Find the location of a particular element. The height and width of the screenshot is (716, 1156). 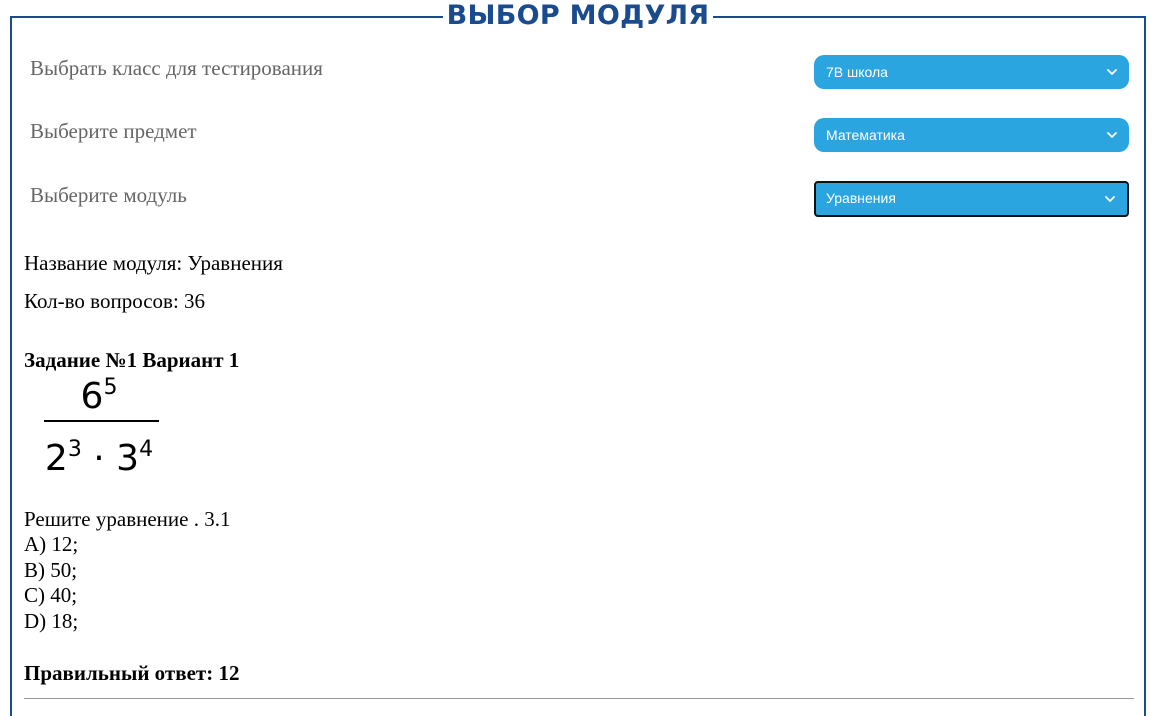

module-select-label: Выберите модуль is located at coordinates (108, 195).